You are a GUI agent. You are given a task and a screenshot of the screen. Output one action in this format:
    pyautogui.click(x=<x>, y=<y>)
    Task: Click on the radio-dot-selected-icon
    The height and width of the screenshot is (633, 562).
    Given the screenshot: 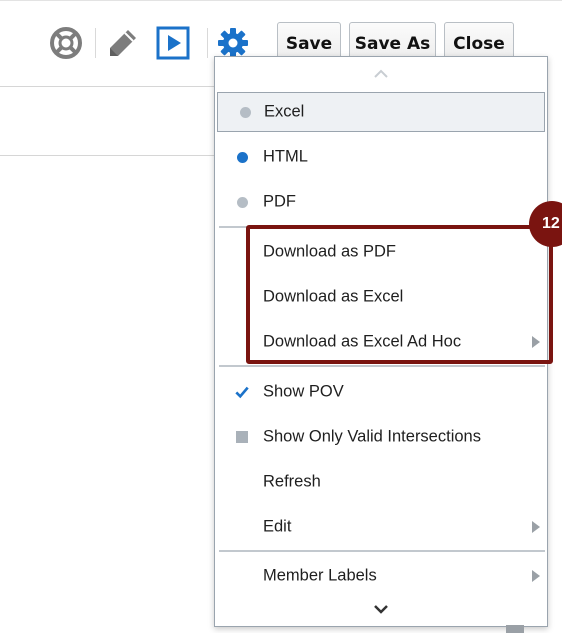 What is the action you would take?
    pyautogui.click(x=242, y=157)
    